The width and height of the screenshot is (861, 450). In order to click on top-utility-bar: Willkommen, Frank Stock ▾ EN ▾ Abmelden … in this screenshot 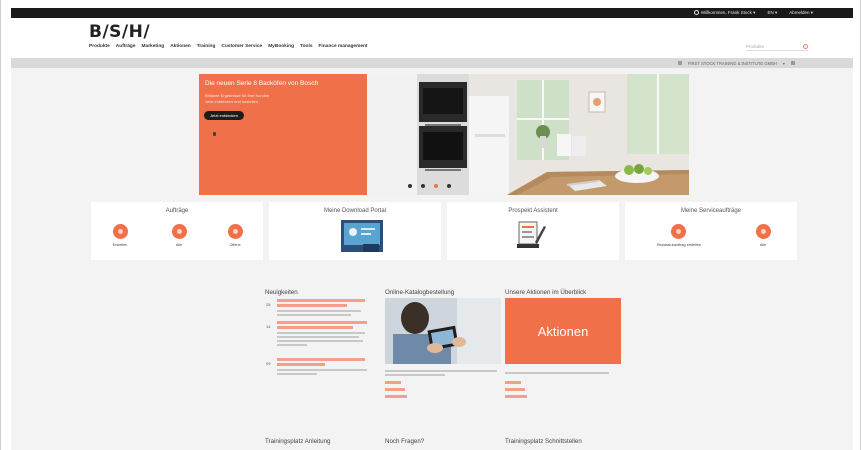, I will do `click(432, 13)`.